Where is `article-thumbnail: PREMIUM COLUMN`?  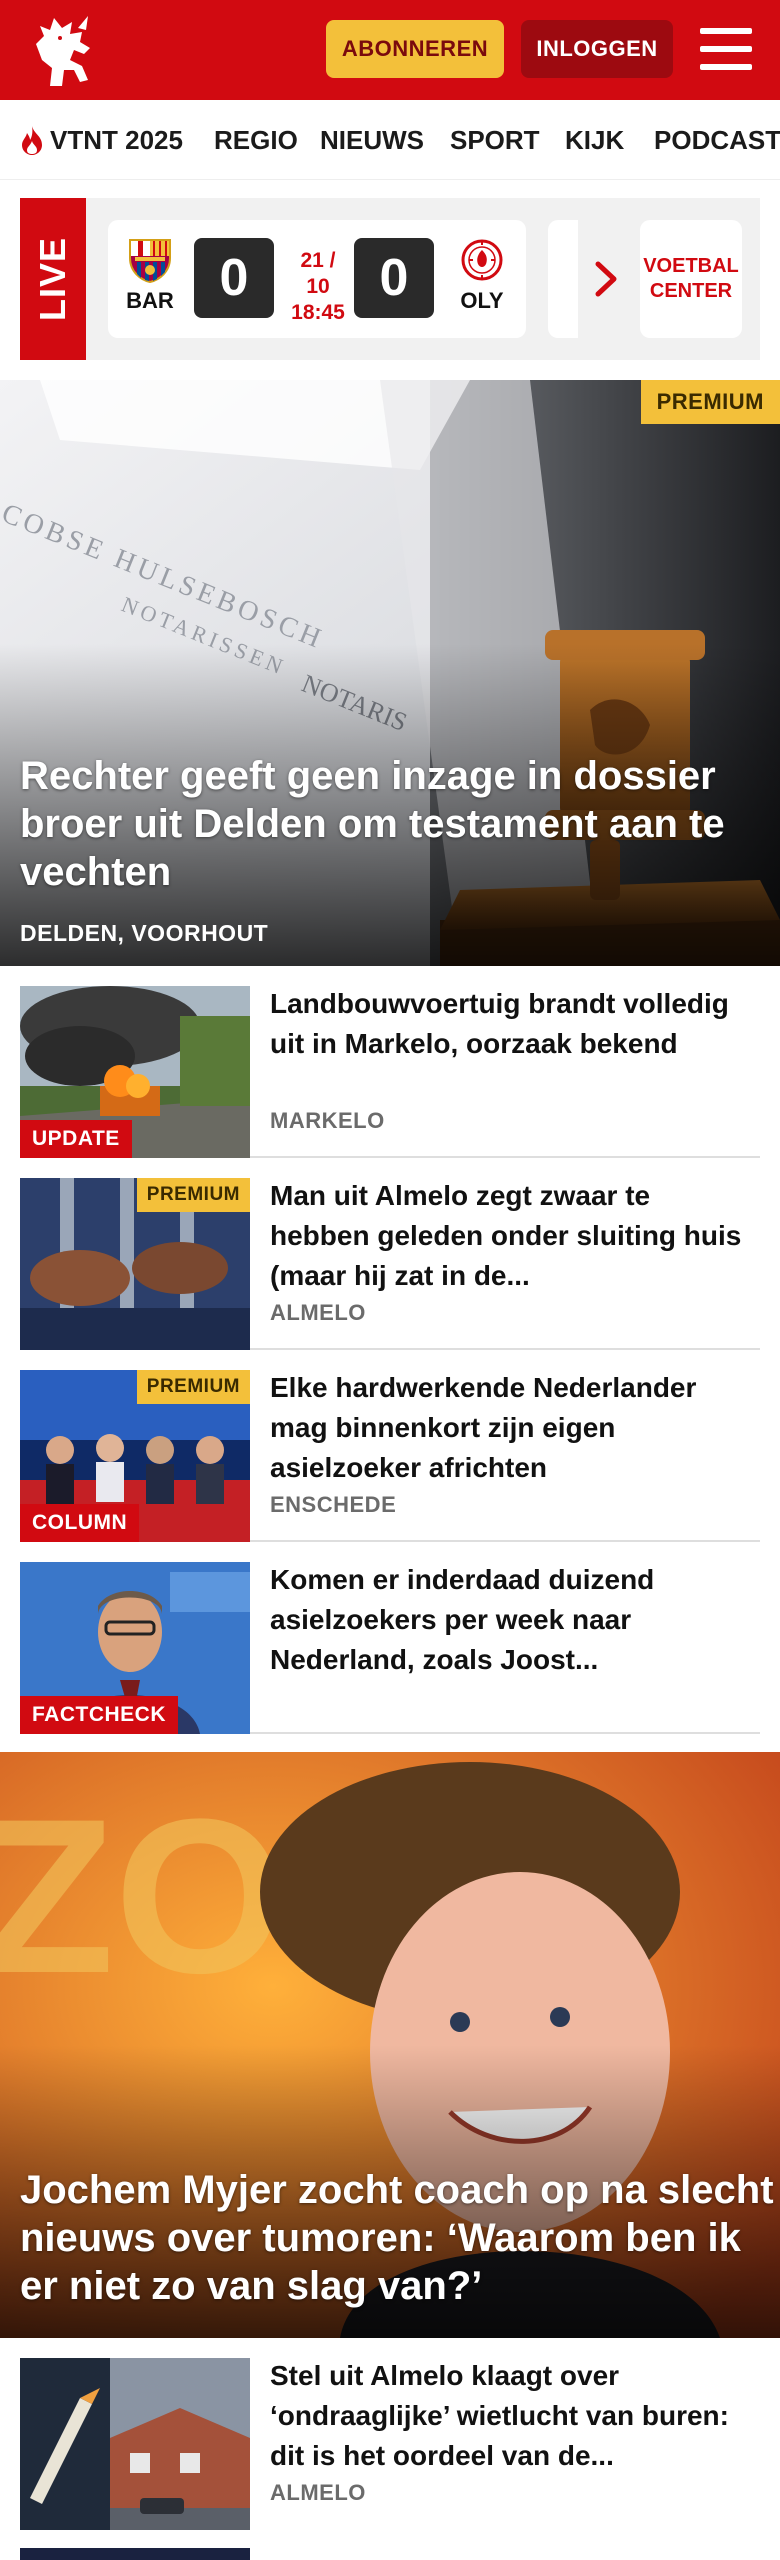 article-thumbnail: PREMIUM COLUMN is located at coordinates (135, 1456).